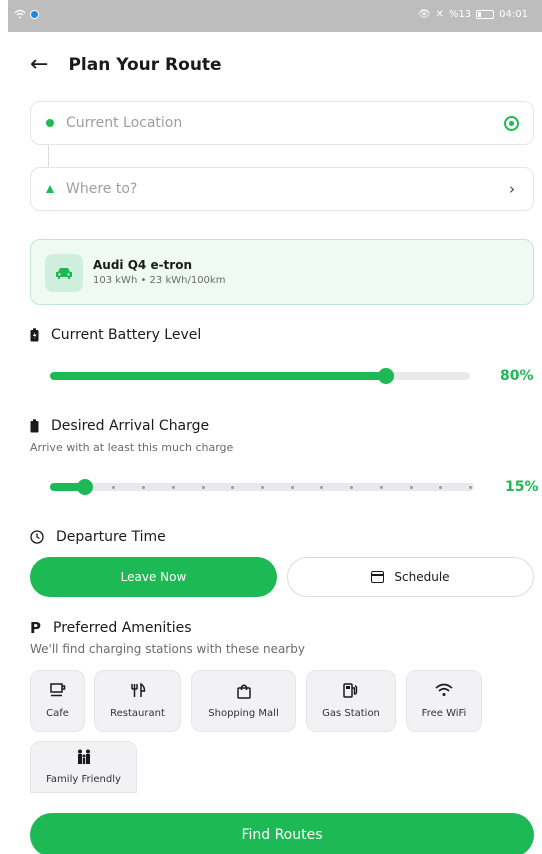 The width and height of the screenshot is (542, 854). I want to click on amenity-label: Restaurant, so click(137, 713).